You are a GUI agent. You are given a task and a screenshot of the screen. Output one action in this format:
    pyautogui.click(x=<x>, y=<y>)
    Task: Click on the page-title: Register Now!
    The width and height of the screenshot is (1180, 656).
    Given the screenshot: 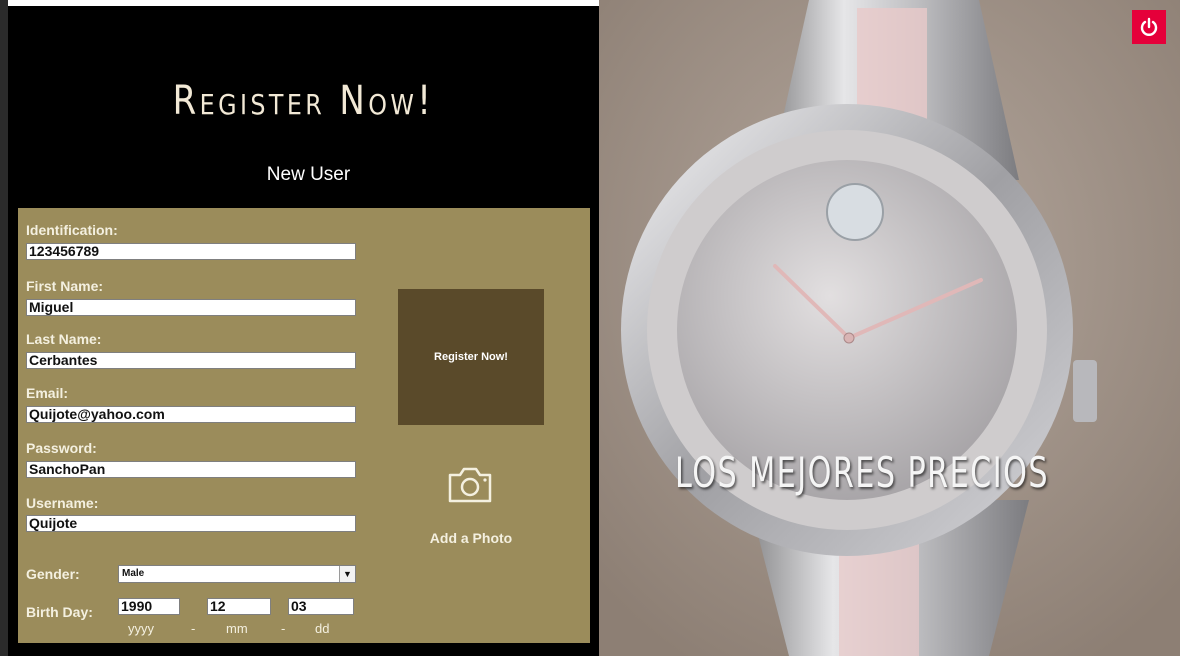 What is the action you would take?
    pyautogui.click(x=303, y=101)
    